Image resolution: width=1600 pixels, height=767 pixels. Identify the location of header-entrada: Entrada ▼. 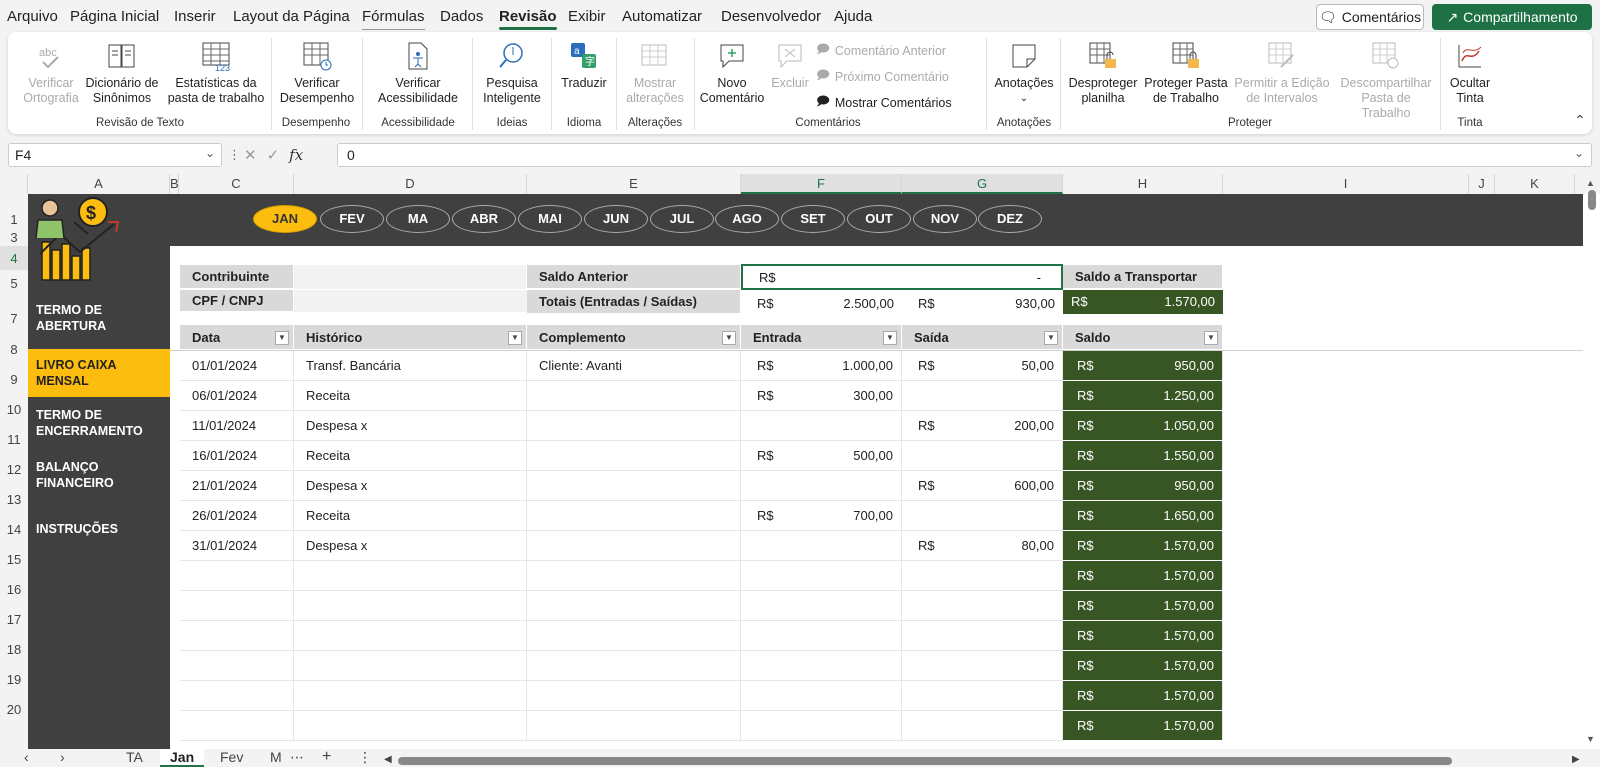
(821, 337).